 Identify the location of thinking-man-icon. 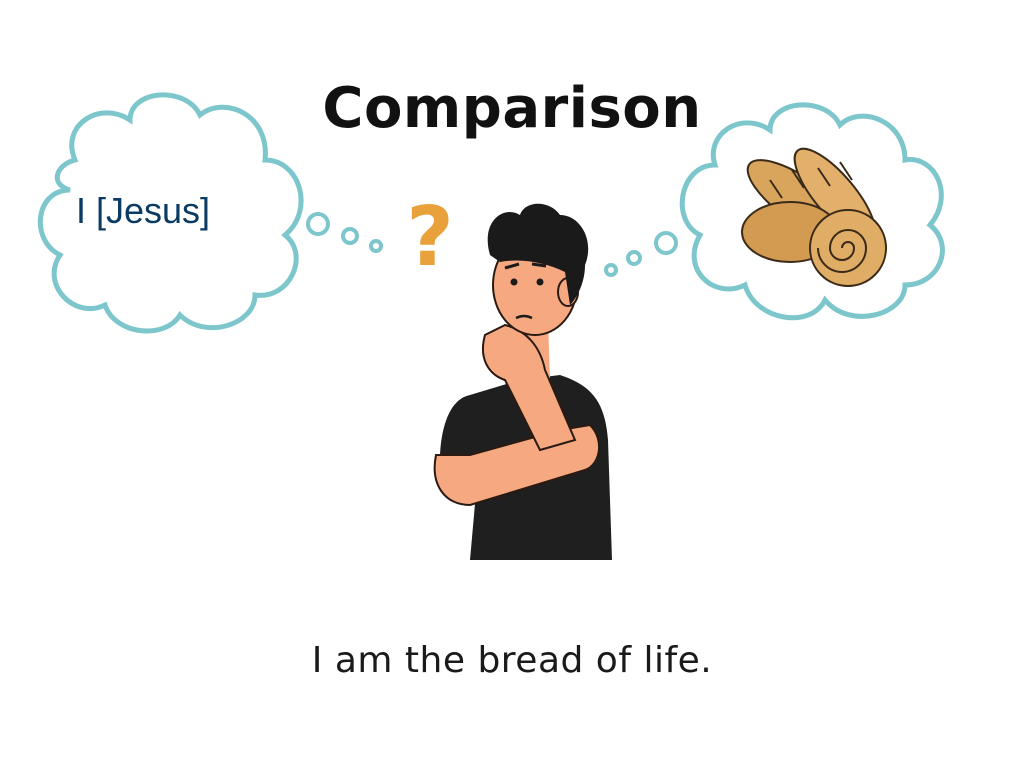
(522, 381).